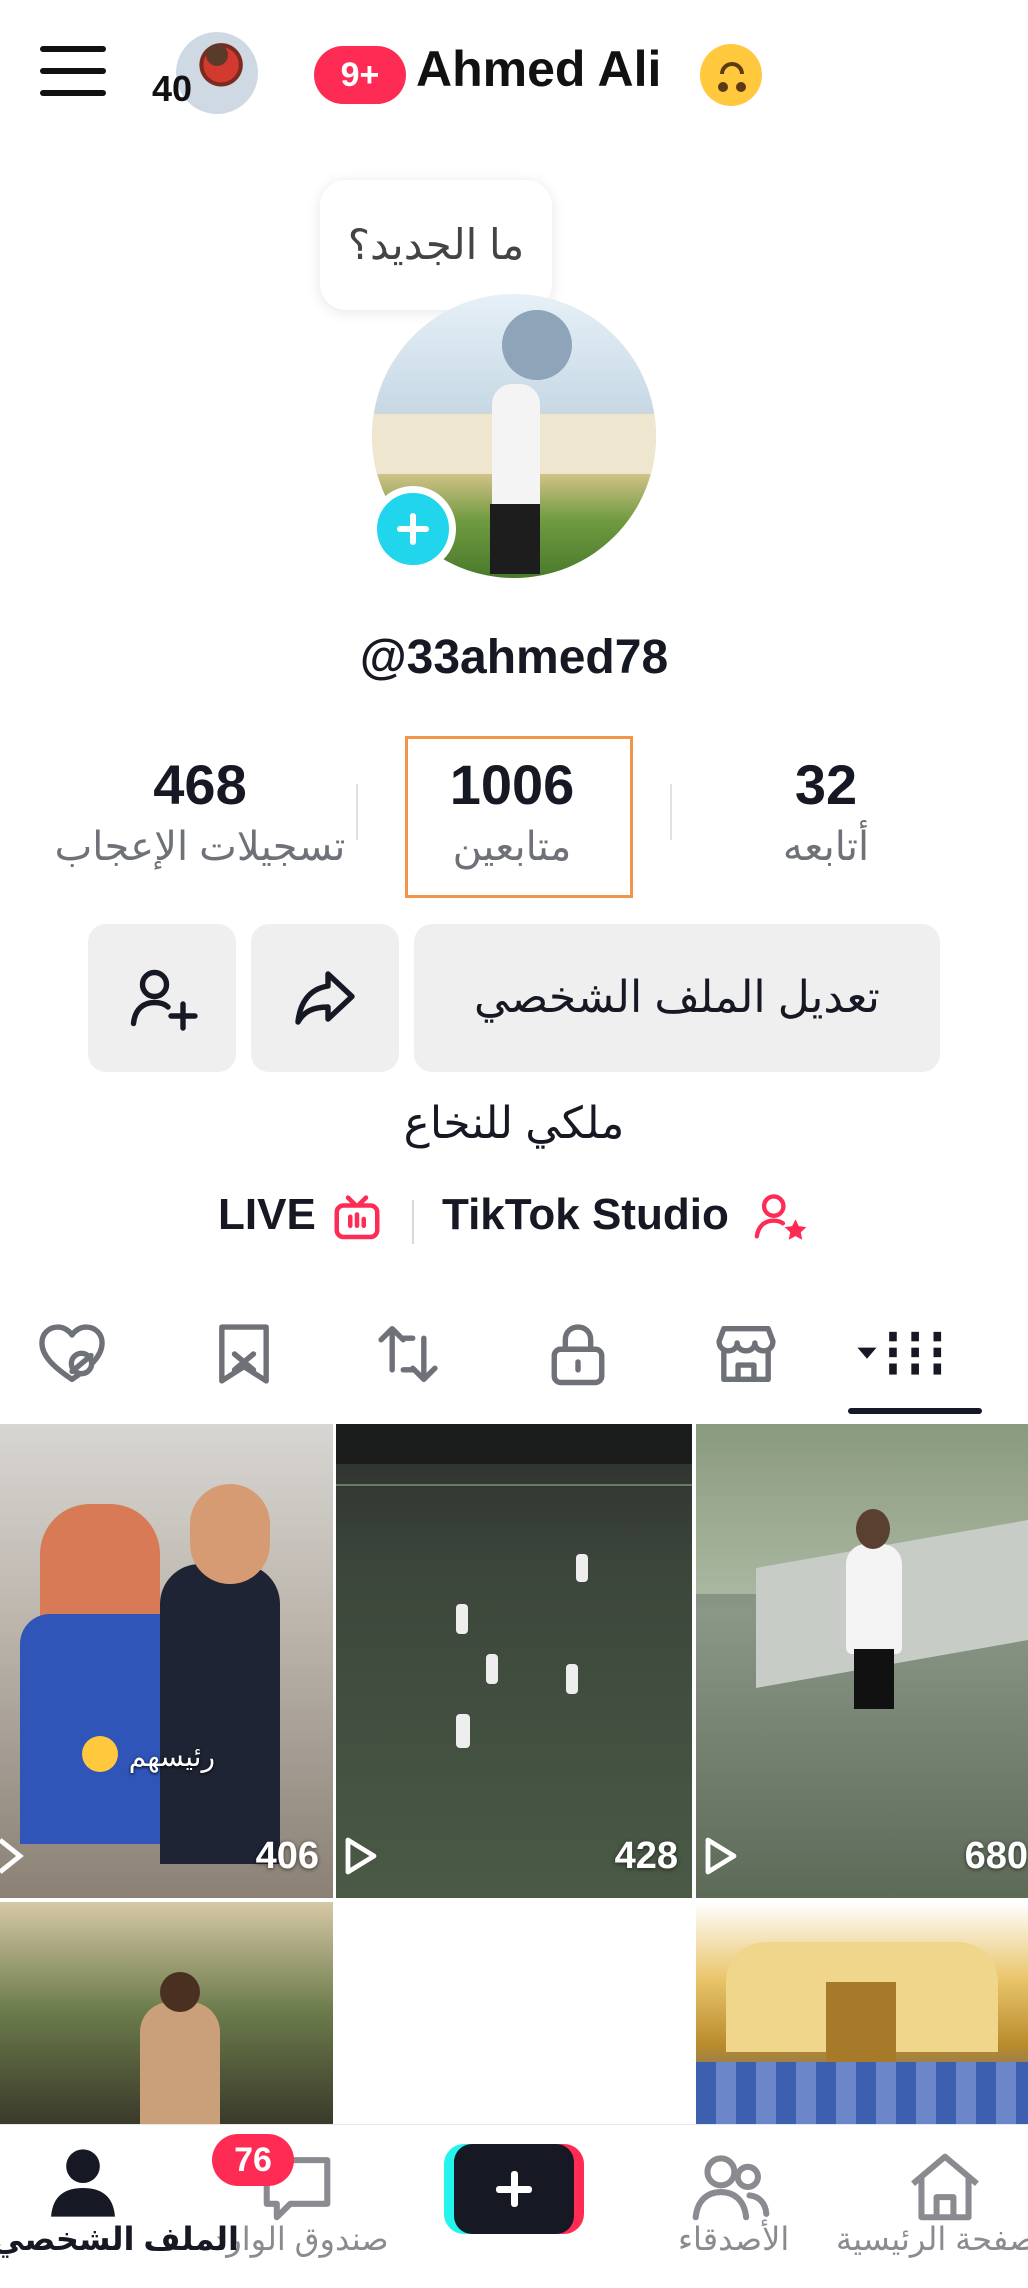 Image resolution: width=1028 pixels, height=2288 pixels. I want to click on whats-new-bubble: ما الجديد؟, so click(436, 245).